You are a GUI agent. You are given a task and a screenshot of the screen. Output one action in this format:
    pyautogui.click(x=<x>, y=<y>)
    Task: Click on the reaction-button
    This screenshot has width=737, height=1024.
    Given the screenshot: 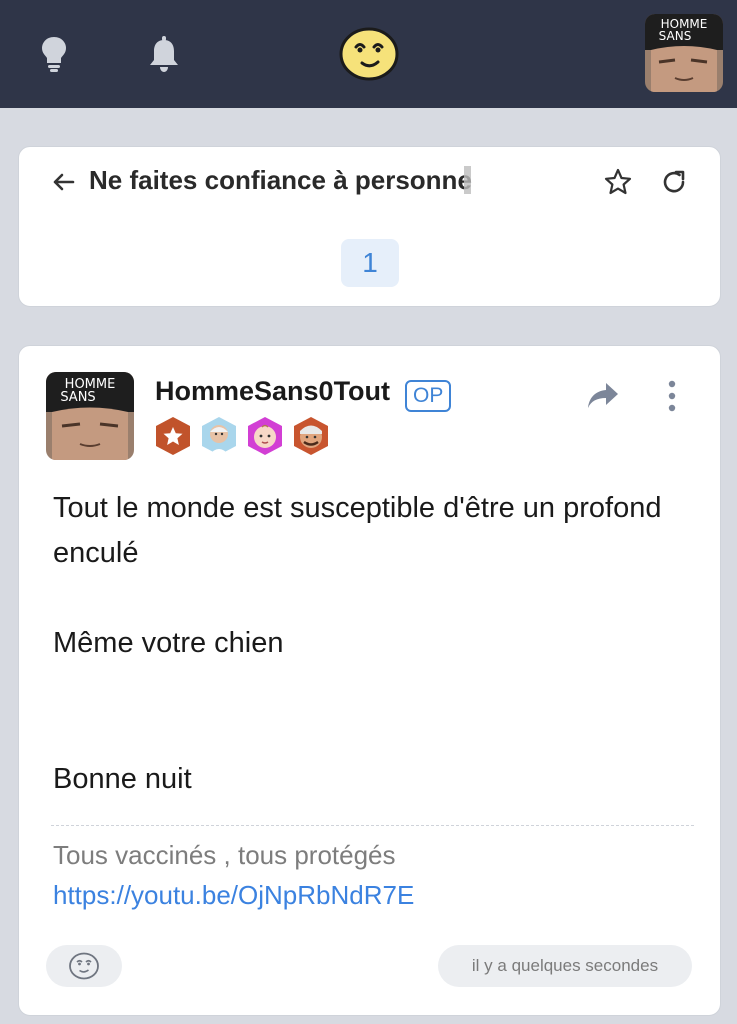 What is the action you would take?
    pyautogui.click(x=84, y=966)
    